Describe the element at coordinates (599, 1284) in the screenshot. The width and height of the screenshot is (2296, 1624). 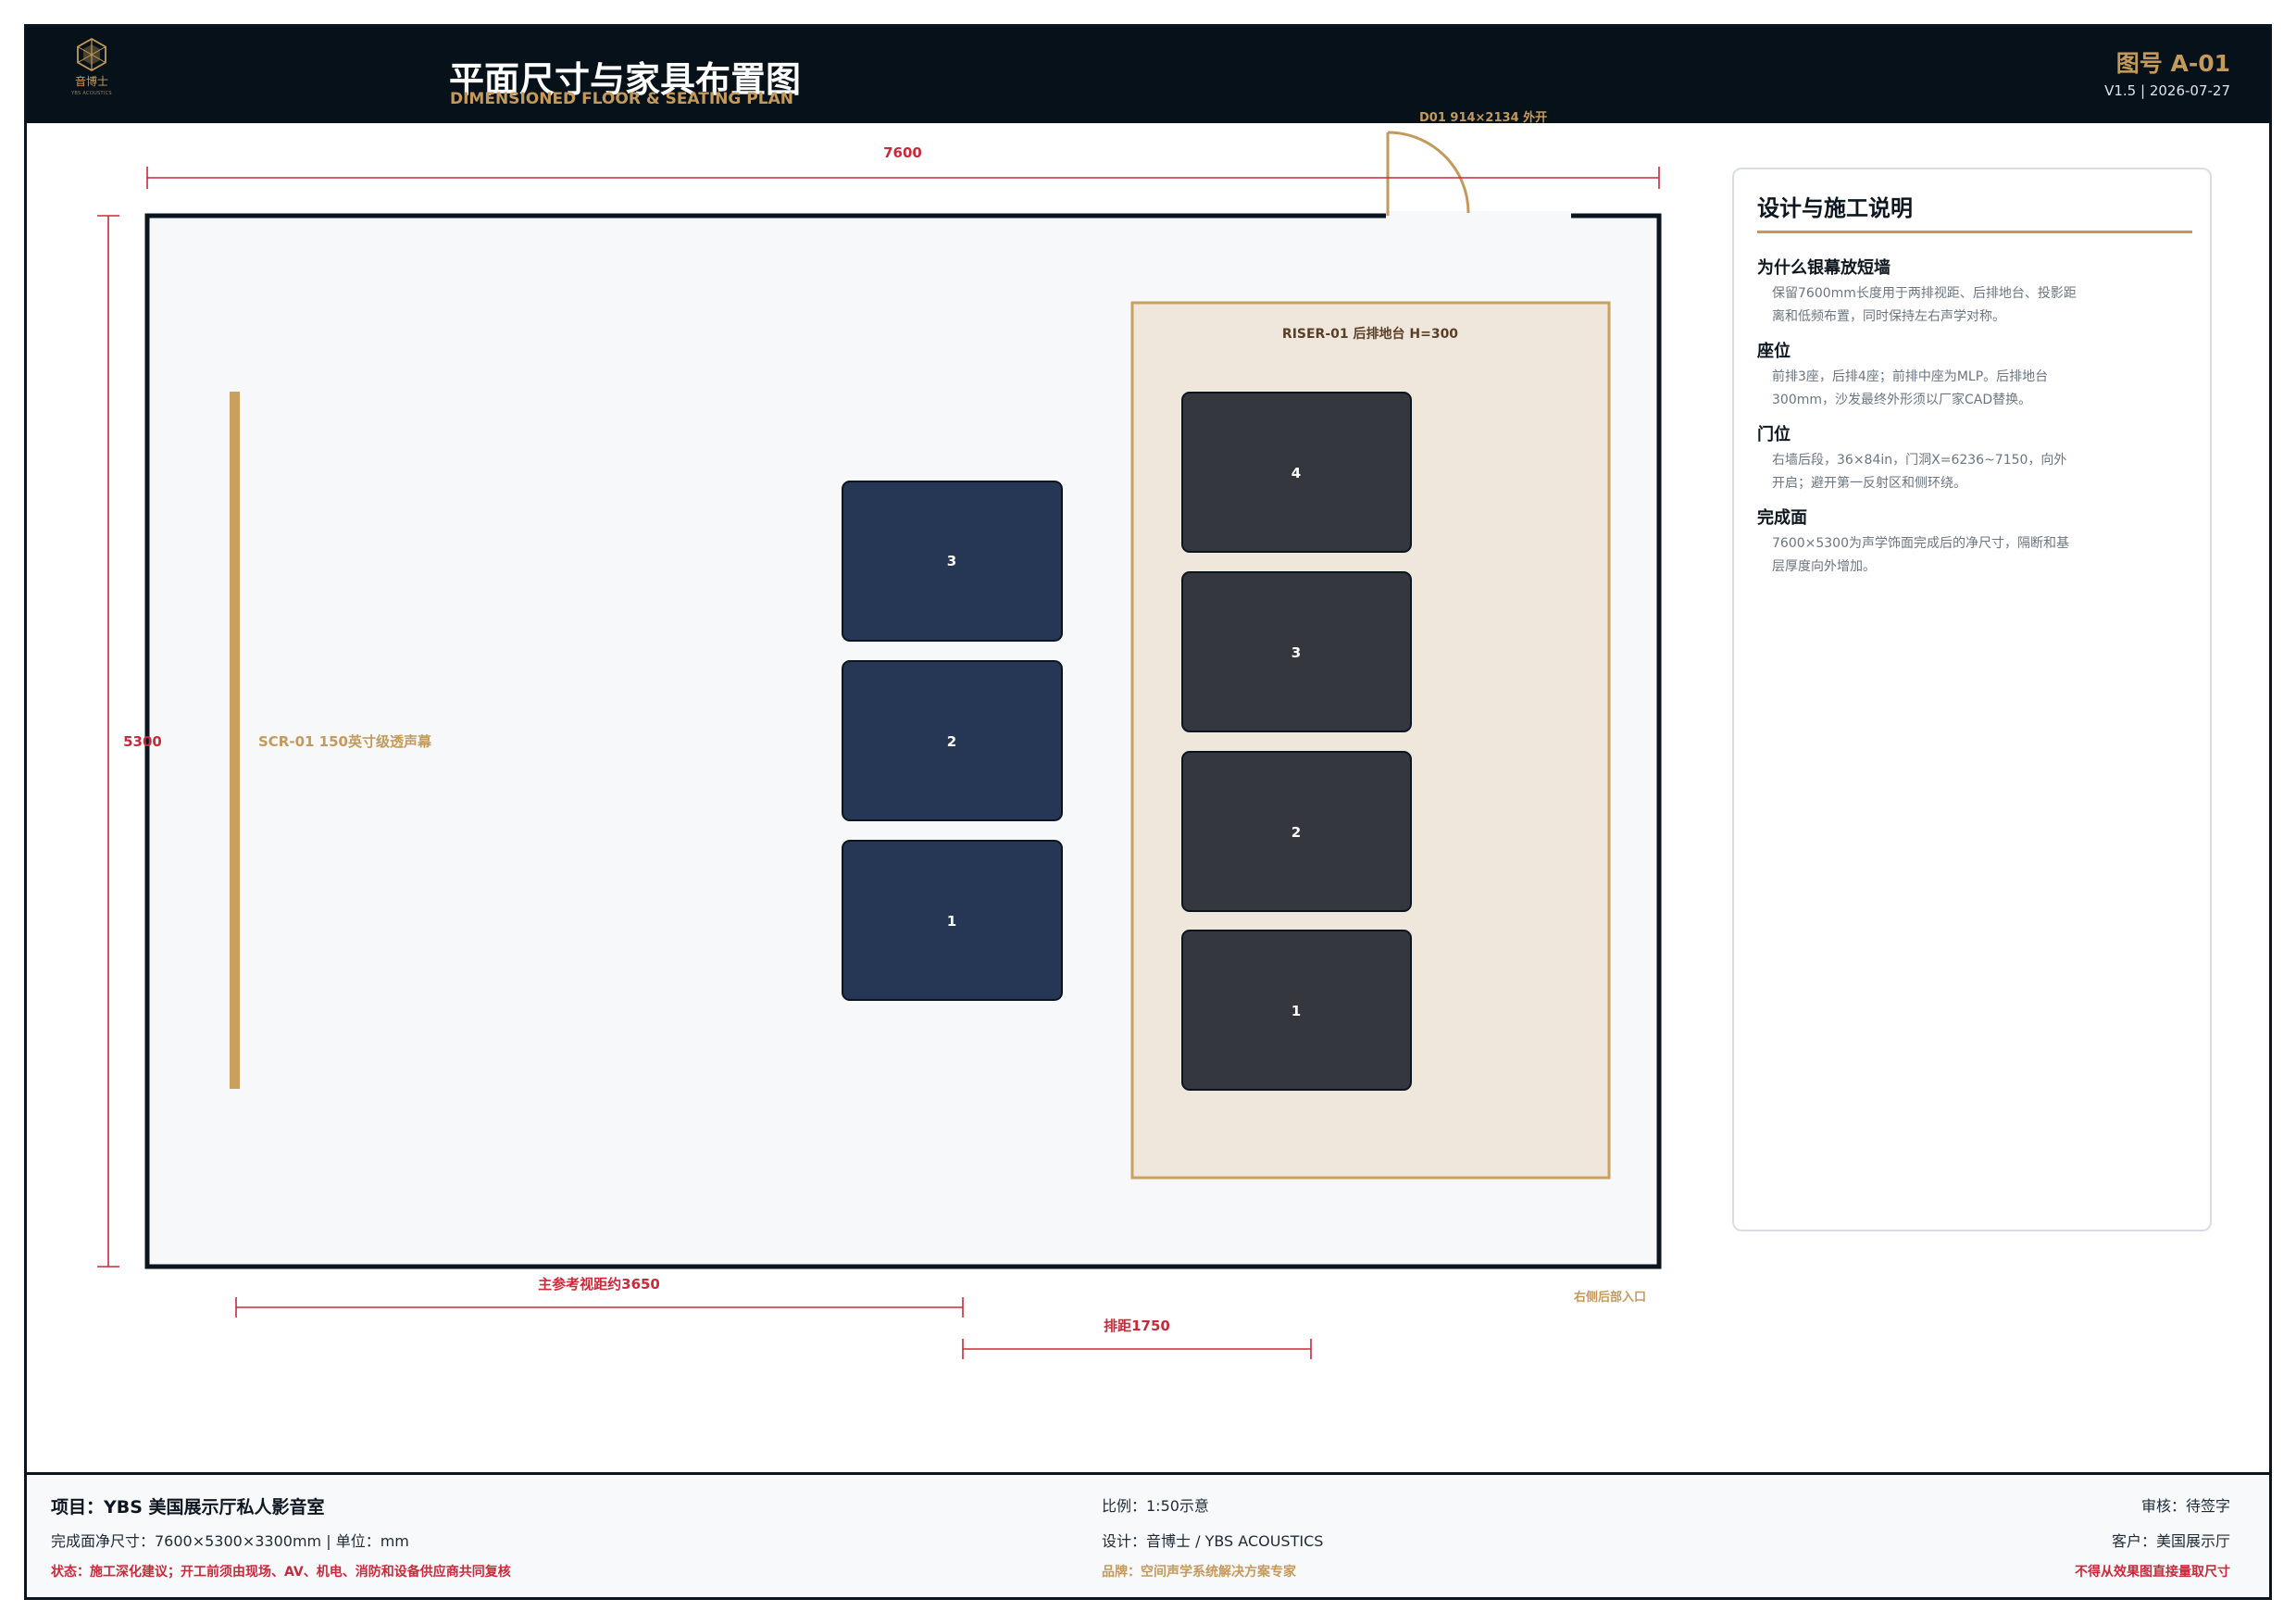
I see `viewing-distance-label: 主参考视距约3650` at that location.